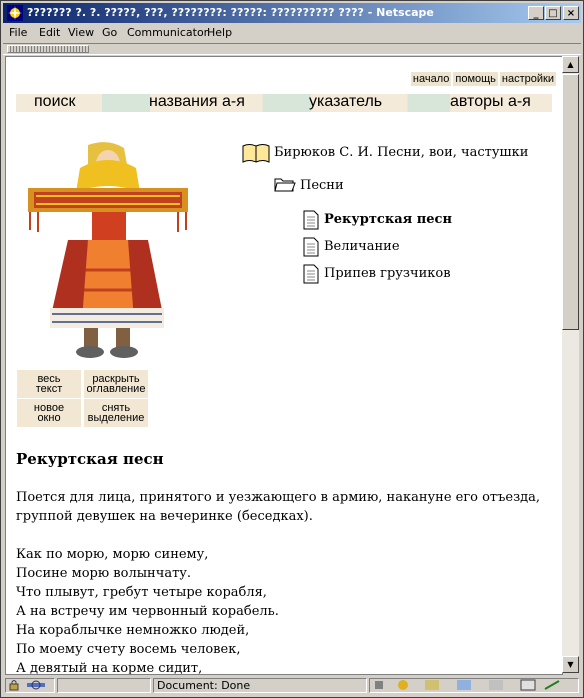  Describe the element at coordinates (141, 592) in the screenshot. I see `verse-line: Что плывут, гребут четыре корабля,` at that location.